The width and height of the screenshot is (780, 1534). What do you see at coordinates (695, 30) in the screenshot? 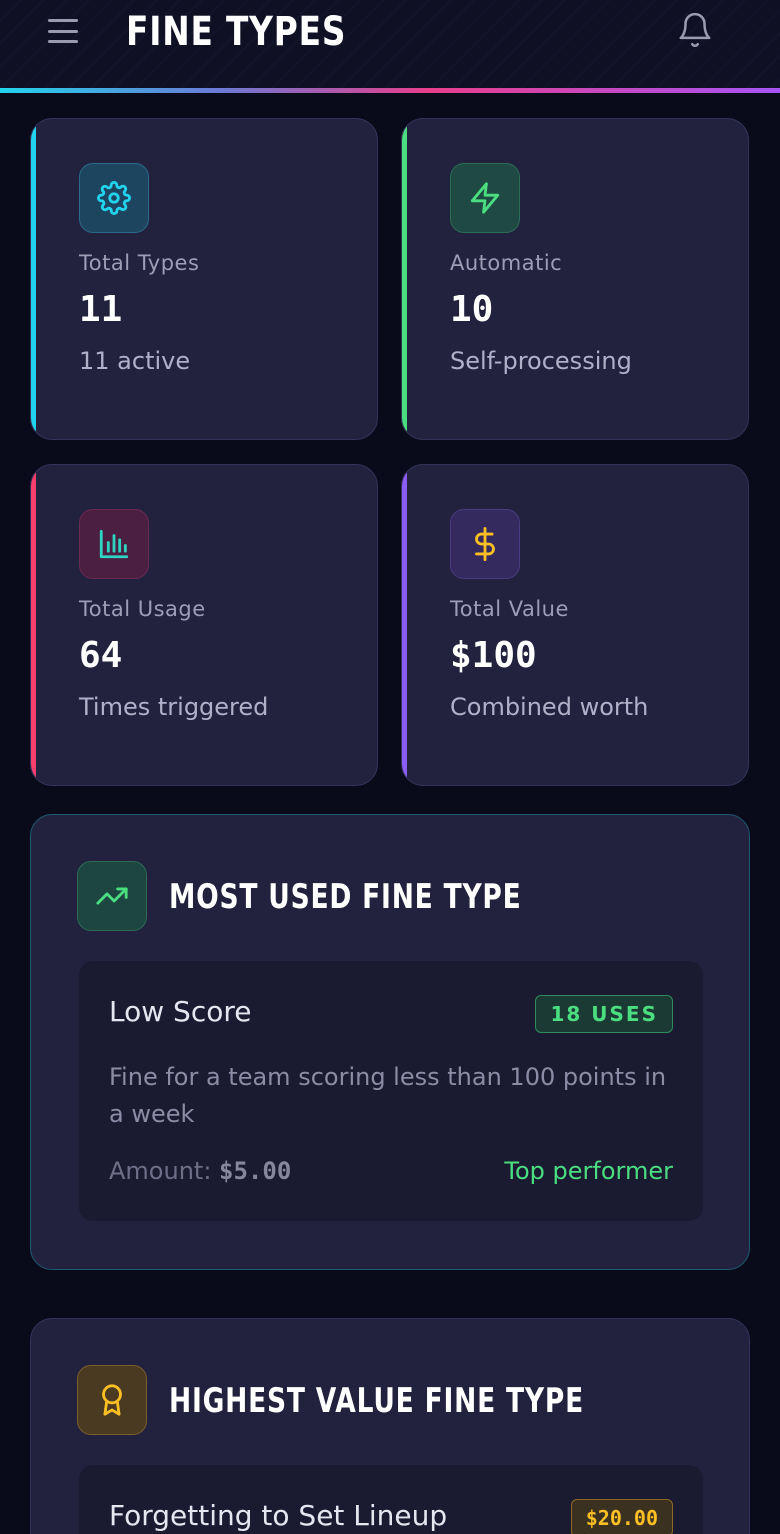
I see `bell-icon` at bounding box center [695, 30].